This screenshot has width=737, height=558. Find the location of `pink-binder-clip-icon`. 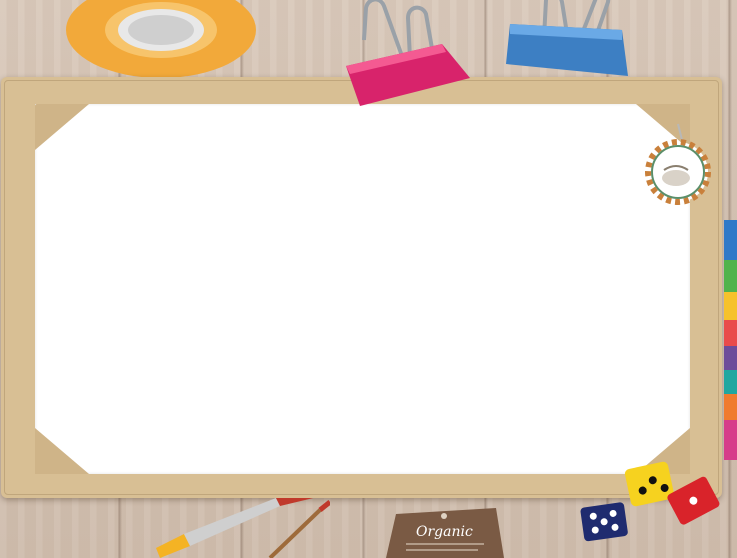

pink-binder-clip-icon is located at coordinates (408, 53).